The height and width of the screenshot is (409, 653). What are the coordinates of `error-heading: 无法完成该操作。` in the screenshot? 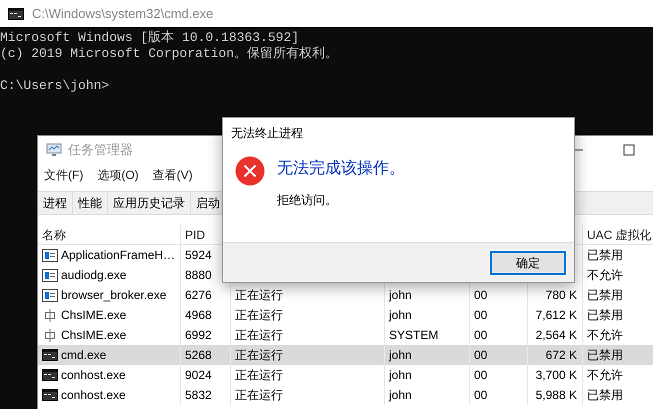 It's located at (341, 169).